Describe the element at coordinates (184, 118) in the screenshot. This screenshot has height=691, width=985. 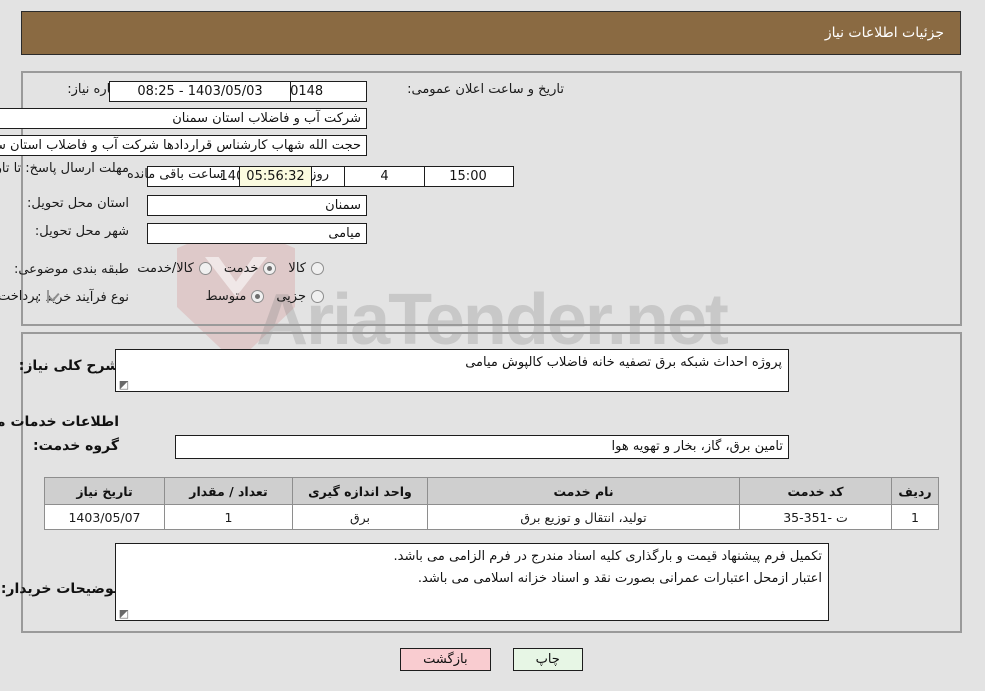
I see `buyer-org-field: شرکت آب و فاضلاب استان سمنان` at that location.